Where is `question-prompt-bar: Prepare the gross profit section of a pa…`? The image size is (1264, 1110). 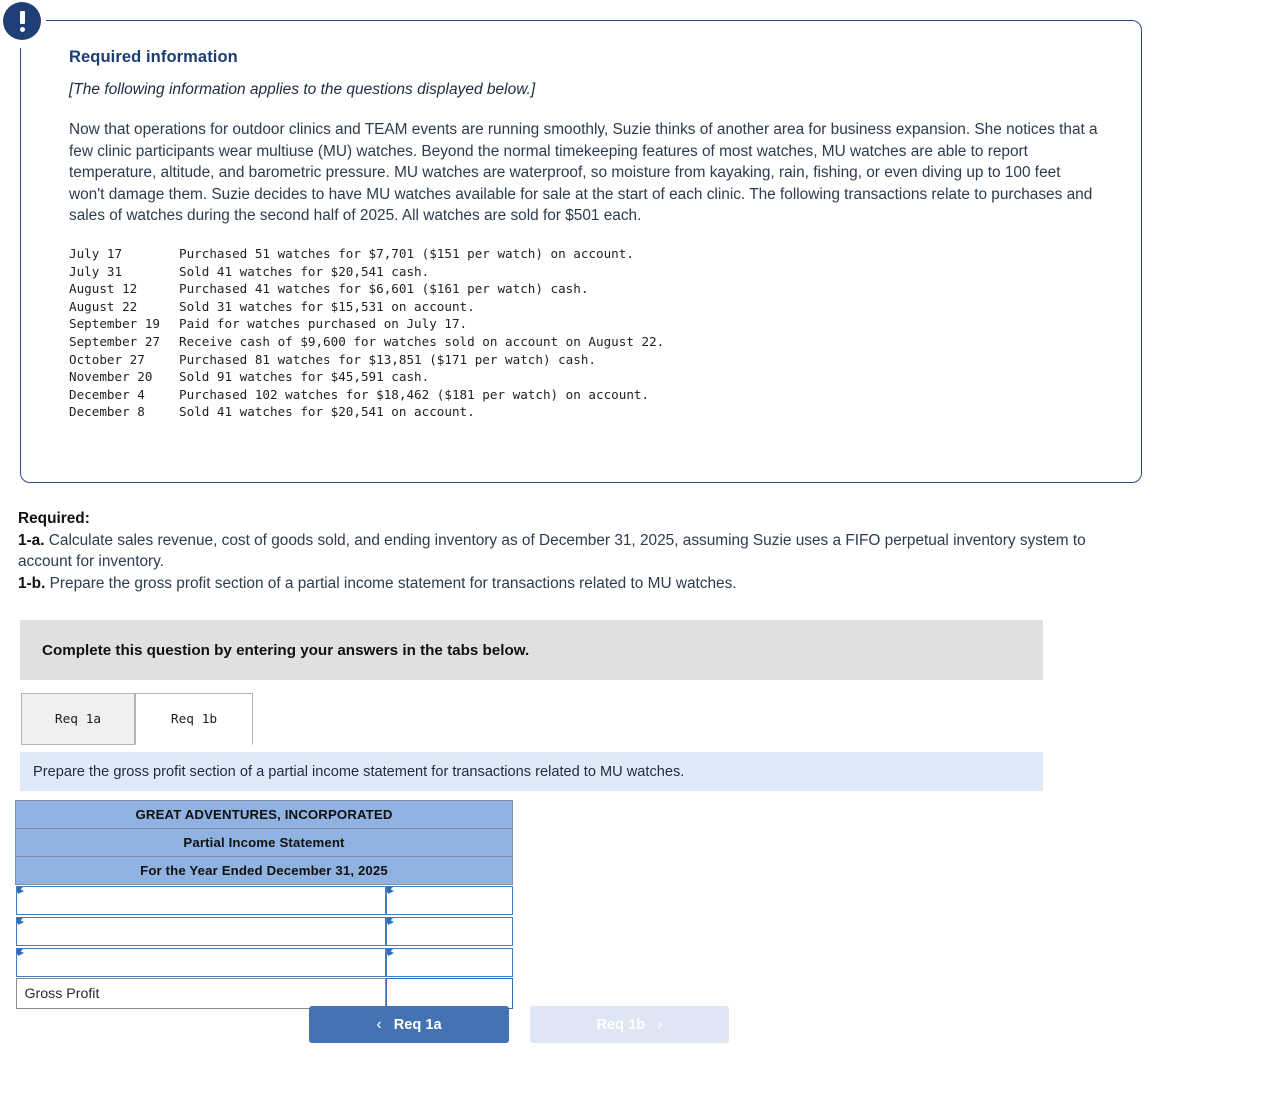
question-prompt-bar: Prepare the gross profit section of a pa… is located at coordinates (531, 771).